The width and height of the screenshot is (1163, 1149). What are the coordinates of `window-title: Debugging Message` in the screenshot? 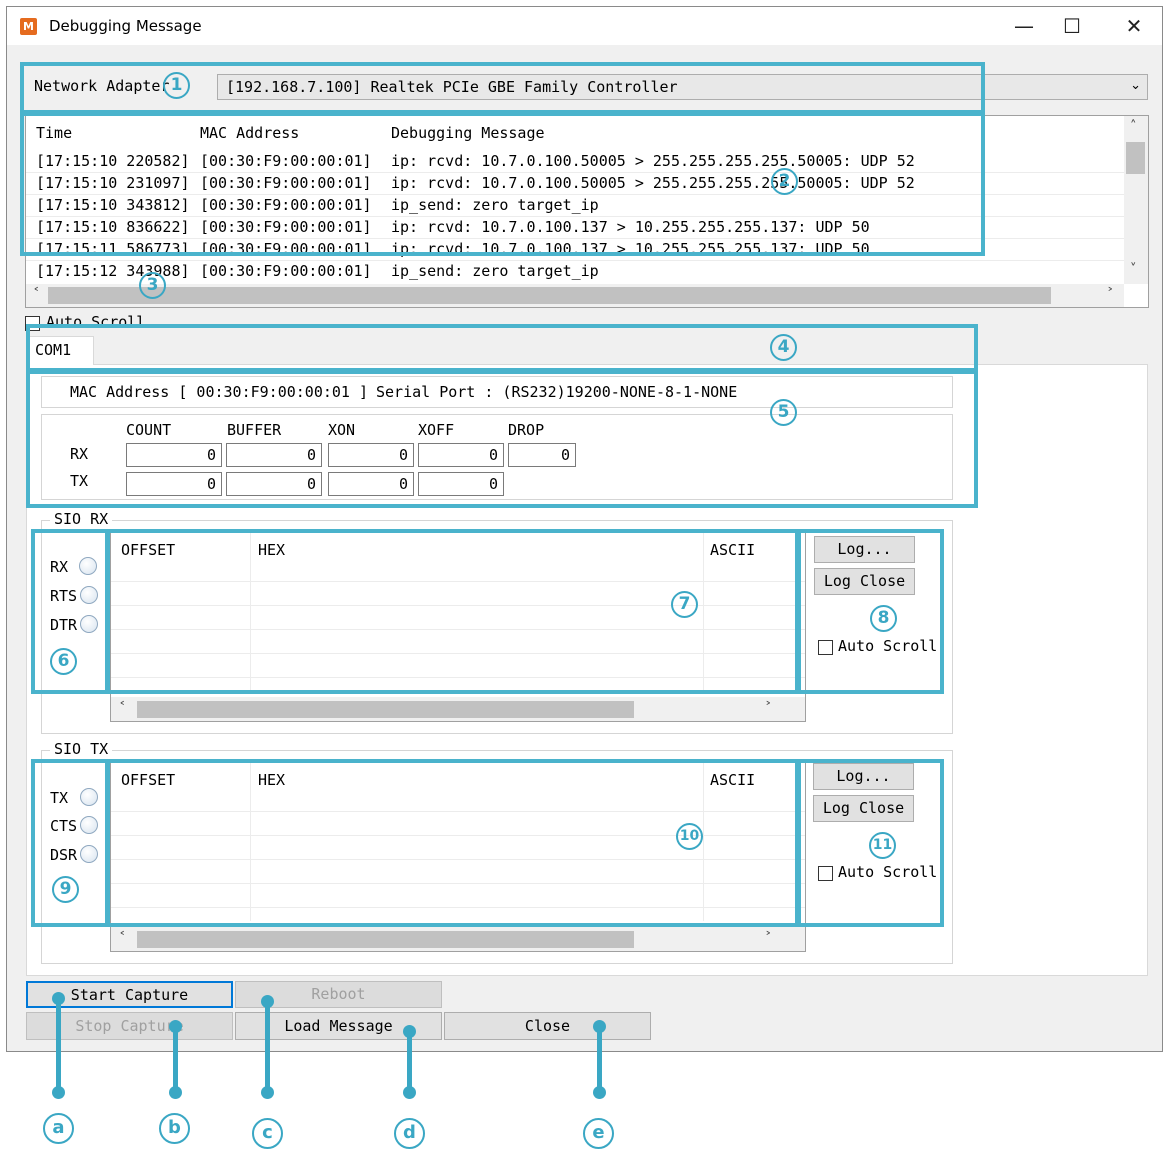 It's located at (125, 26).